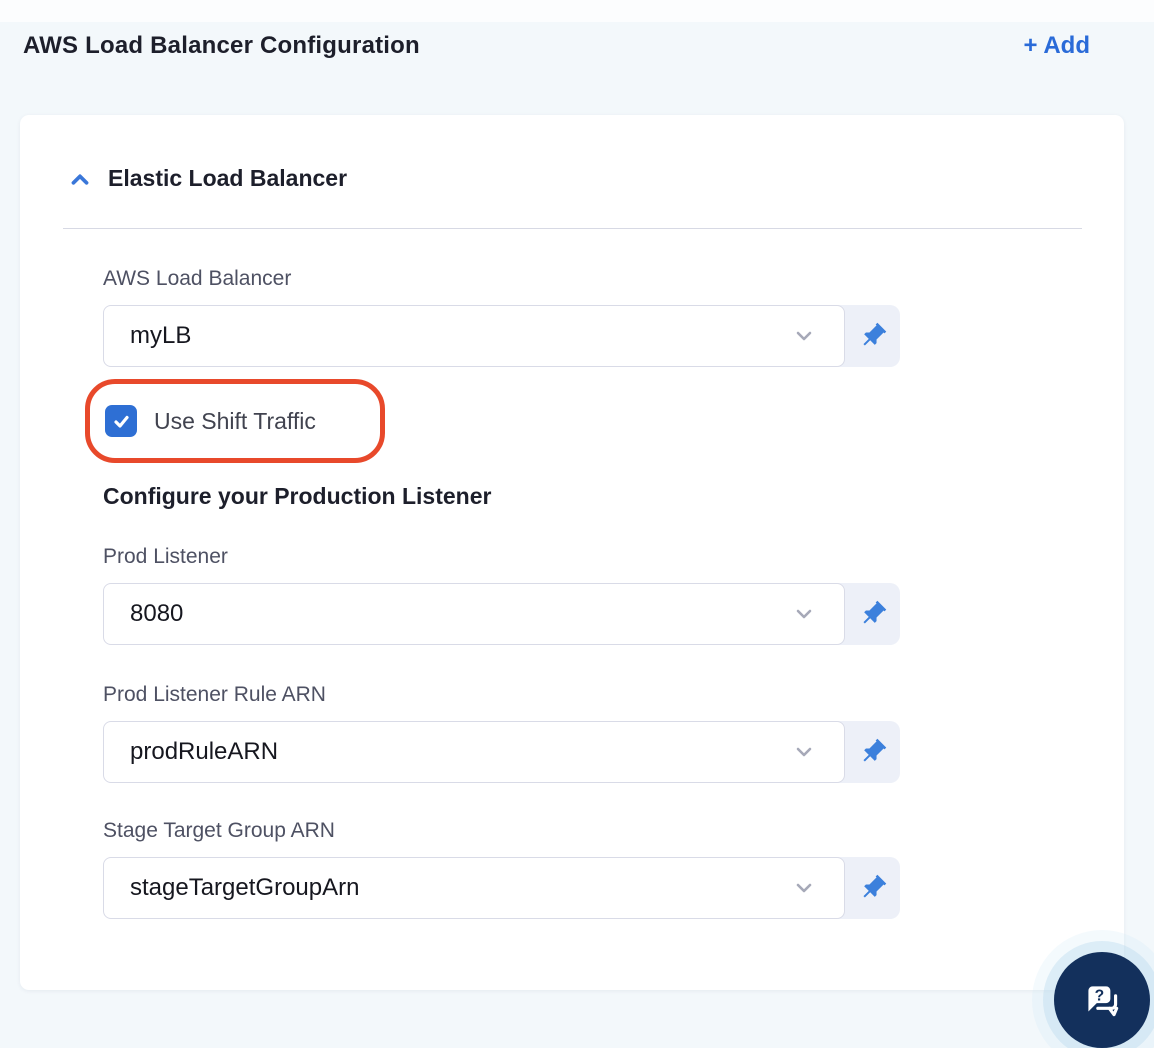 This screenshot has height=1048, width=1154. I want to click on checkmark-icon, so click(121, 421).